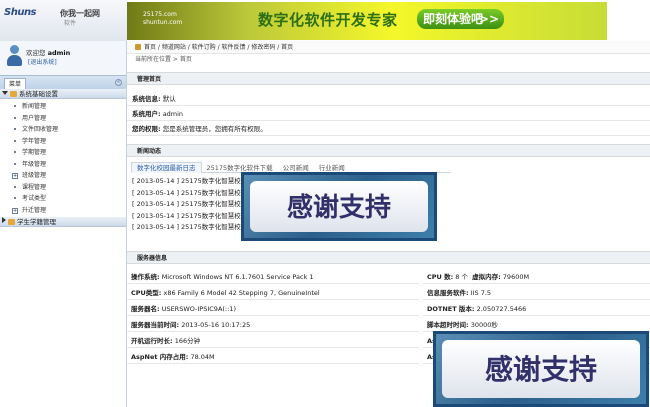  What do you see at coordinates (20, 12) in the screenshot?
I see `logo-brand: Shuns` at bounding box center [20, 12].